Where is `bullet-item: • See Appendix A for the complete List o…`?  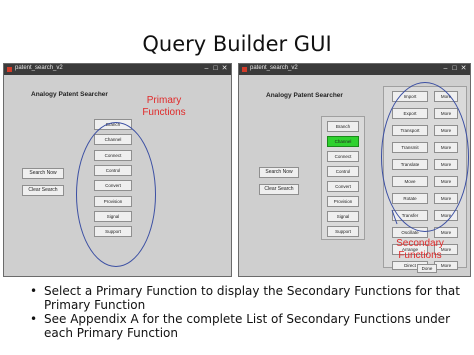 bullet-item: • See Appendix A for the complete List o… is located at coordinates (240, 326).